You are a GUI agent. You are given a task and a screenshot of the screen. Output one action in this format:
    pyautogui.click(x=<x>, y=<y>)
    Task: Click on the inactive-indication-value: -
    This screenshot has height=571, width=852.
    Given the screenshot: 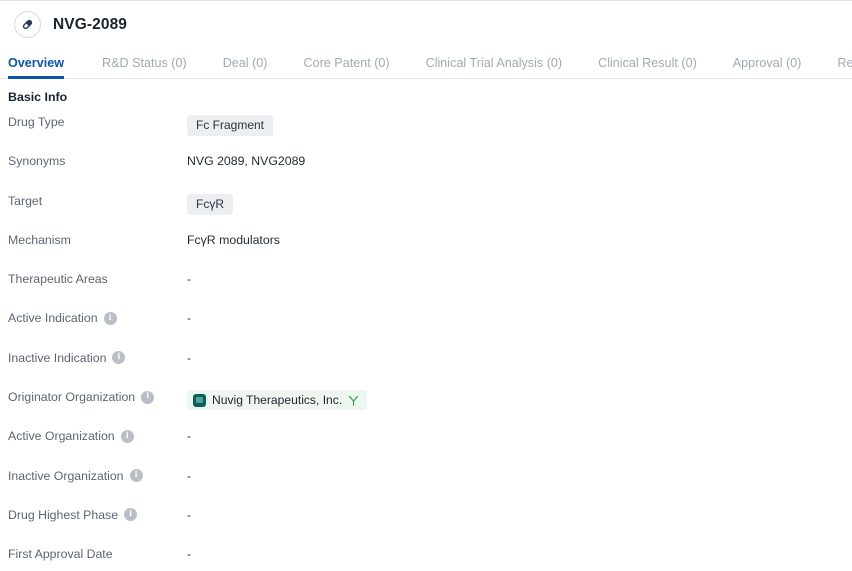 What is the action you would take?
    pyautogui.click(x=189, y=357)
    